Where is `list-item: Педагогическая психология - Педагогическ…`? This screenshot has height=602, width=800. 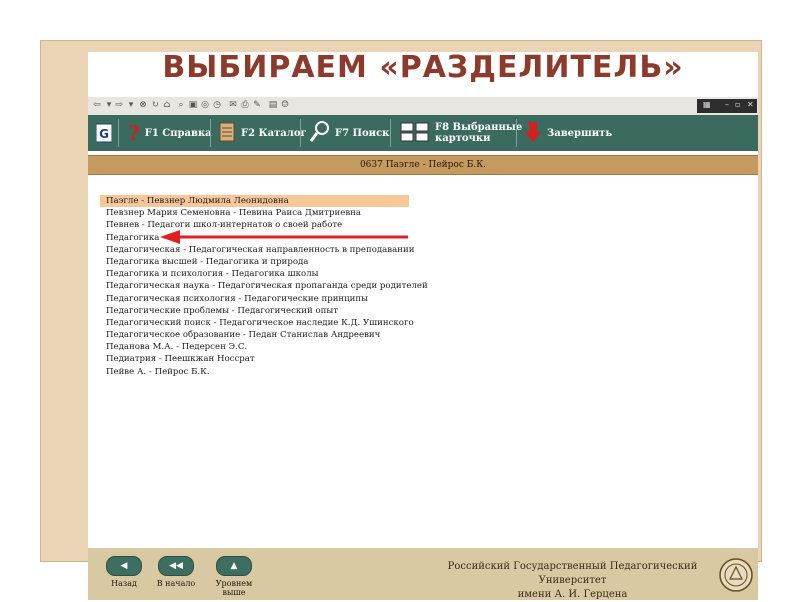 list-item: Педагогическая психология - Педагогическ… is located at coordinates (260, 299).